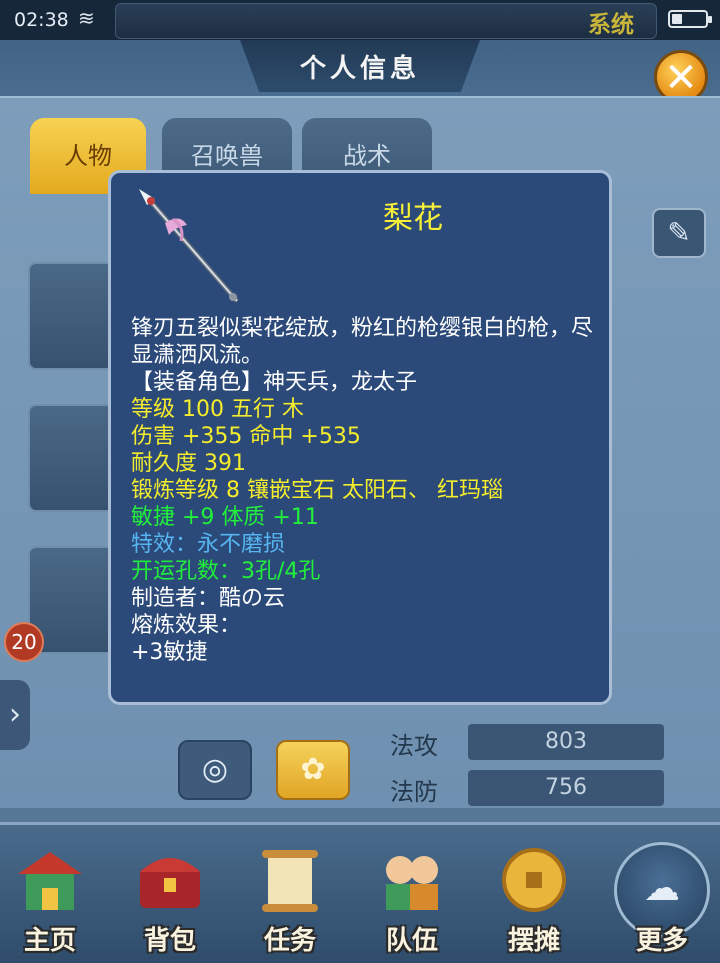  I want to click on stat-row-magic-defense: 法防 756, so click(528, 788).